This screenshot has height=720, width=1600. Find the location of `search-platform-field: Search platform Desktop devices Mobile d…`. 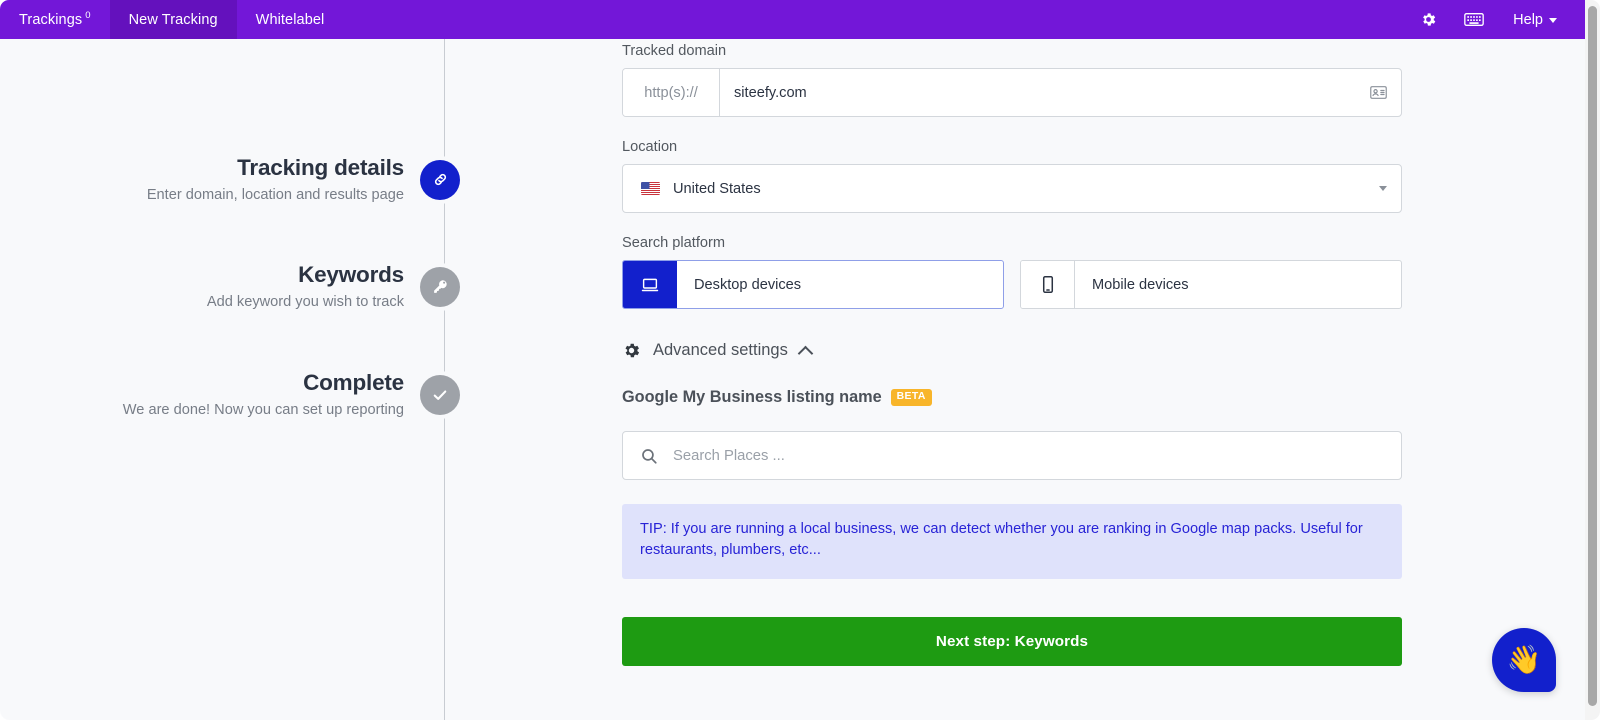

search-platform-field: Search platform Desktop devices Mobile d… is located at coordinates (1012, 261).